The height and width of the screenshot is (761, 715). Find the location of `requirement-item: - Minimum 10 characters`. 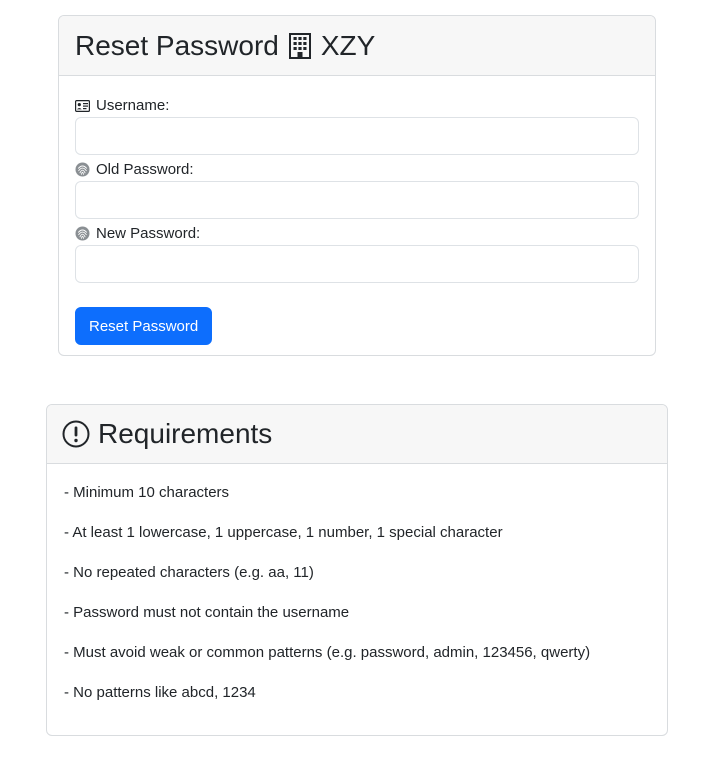

requirement-item: - Minimum 10 characters is located at coordinates (147, 492).